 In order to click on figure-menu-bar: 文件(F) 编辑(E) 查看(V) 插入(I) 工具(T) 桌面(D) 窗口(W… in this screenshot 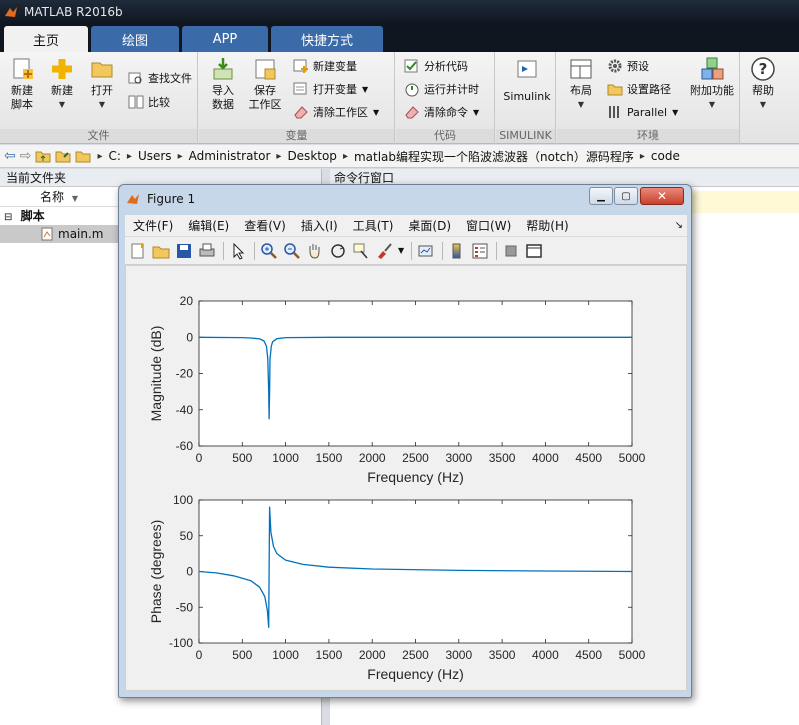, I will do `click(406, 226)`.